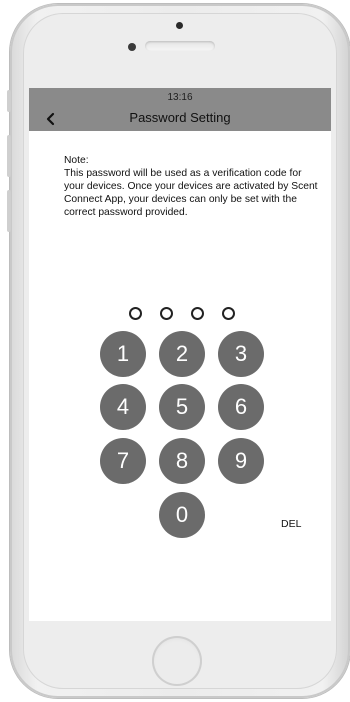  What do you see at coordinates (182, 461) in the screenshot?
I see `key-8: 8` at bounding box center [182, 461].